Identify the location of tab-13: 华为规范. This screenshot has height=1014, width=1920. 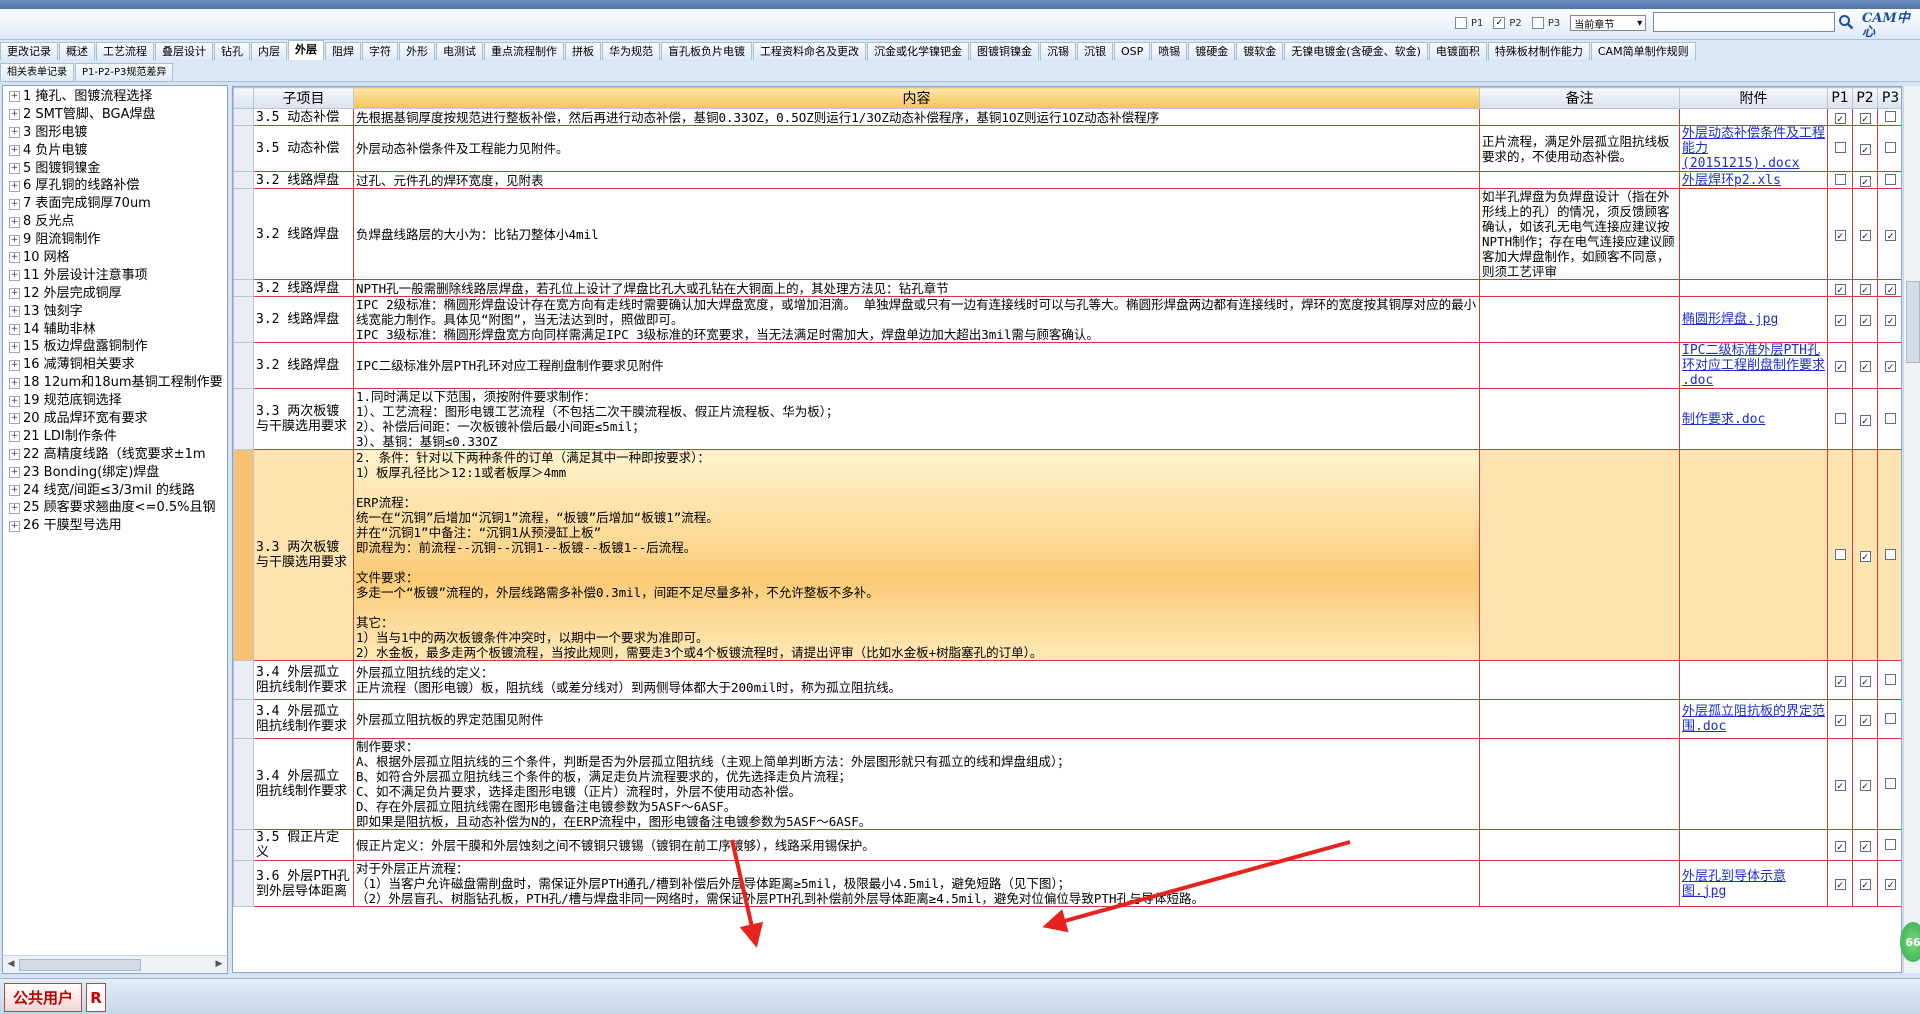
(631, 51).